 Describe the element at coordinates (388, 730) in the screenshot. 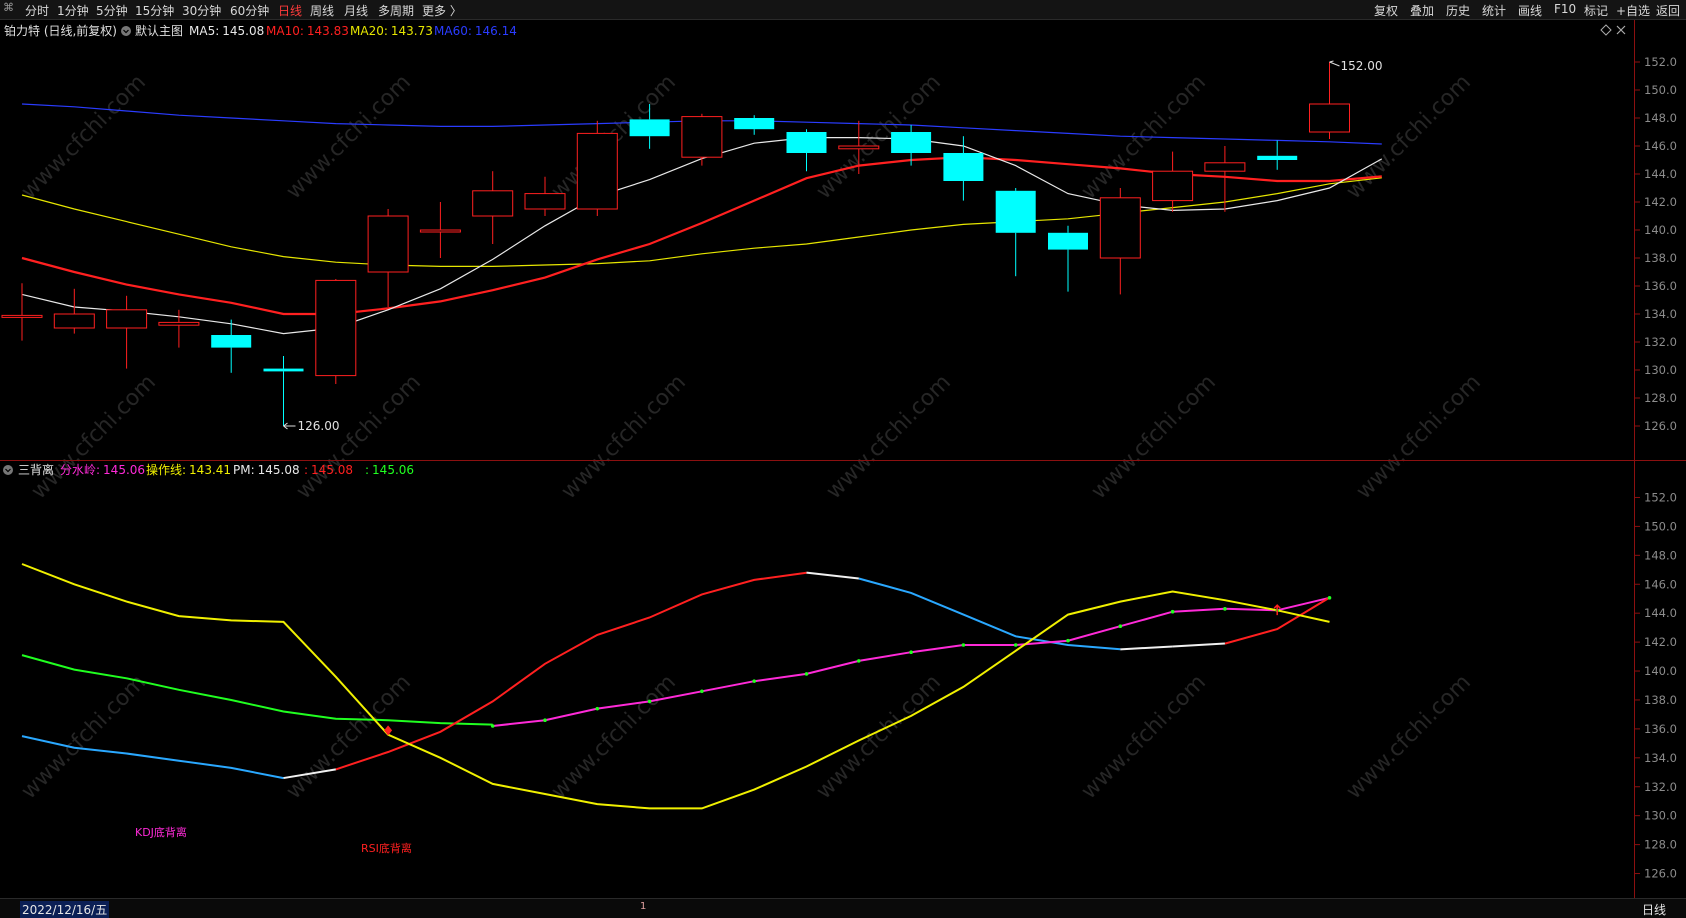

I see `rsi-signal-diamond-icon` at that location.